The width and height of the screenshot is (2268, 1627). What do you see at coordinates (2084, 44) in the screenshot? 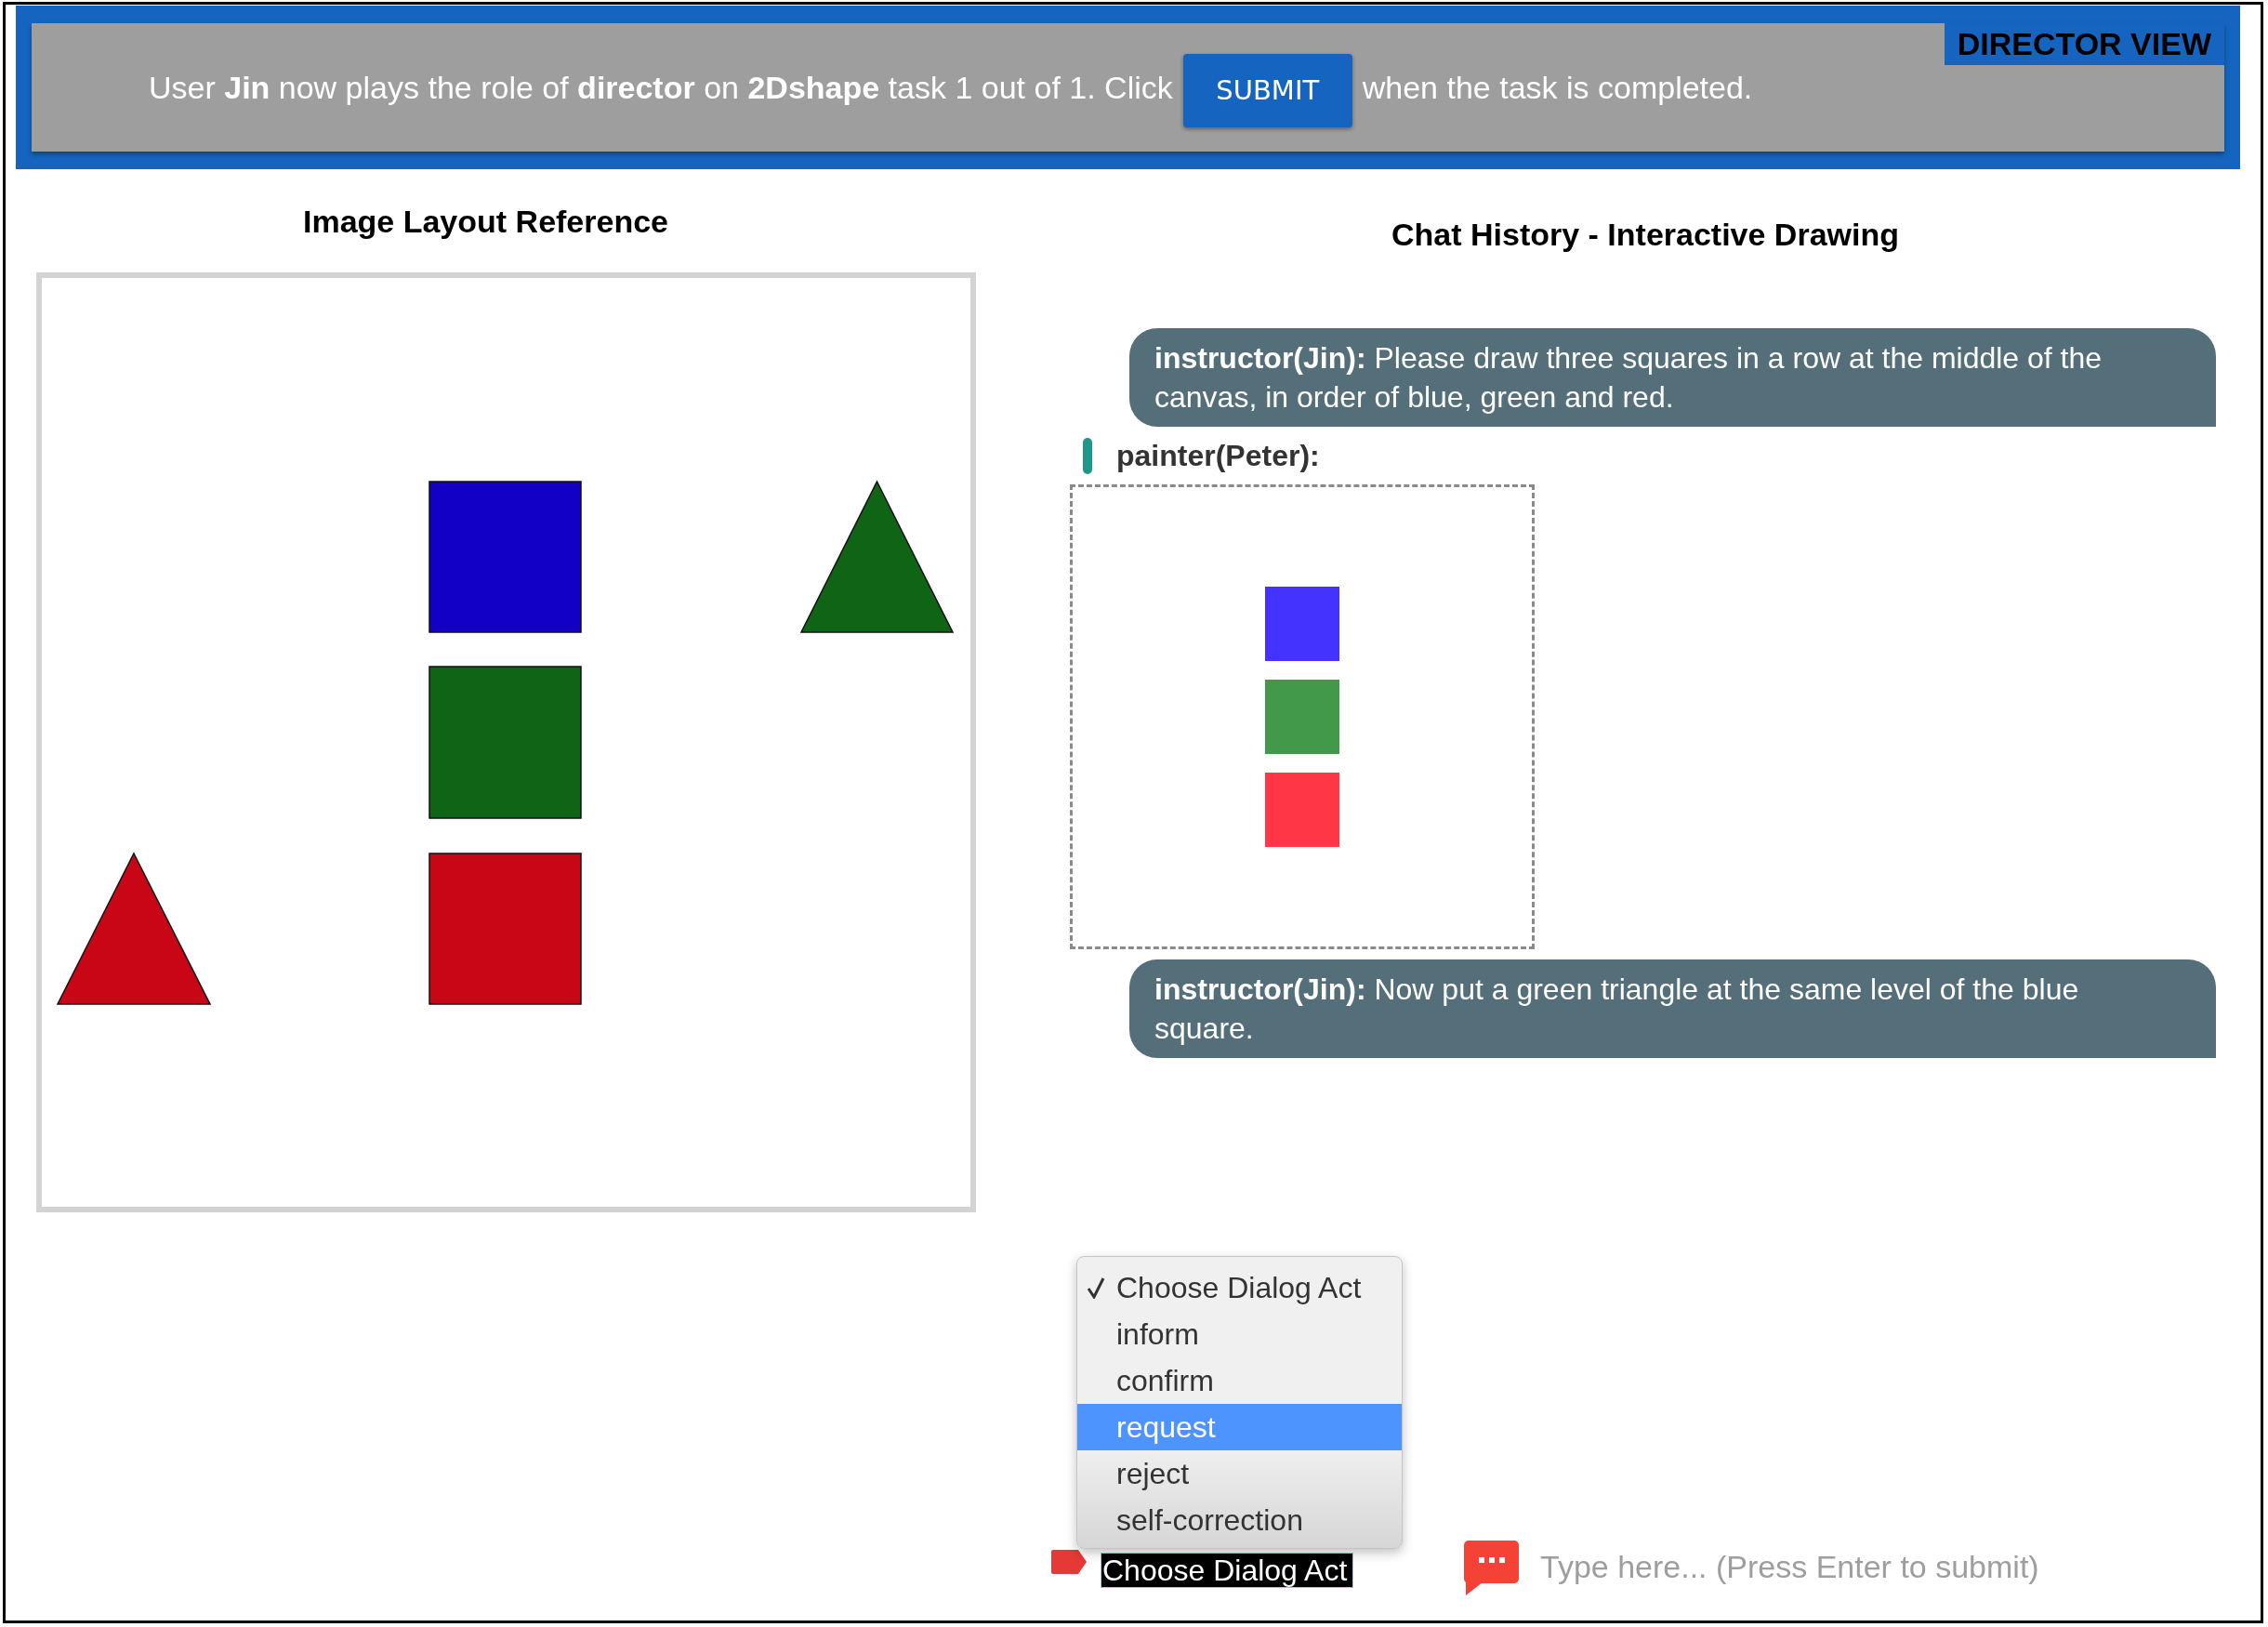
I see `role-badge: DIRECTOR VIEW` at bounding box center [2084, 44].